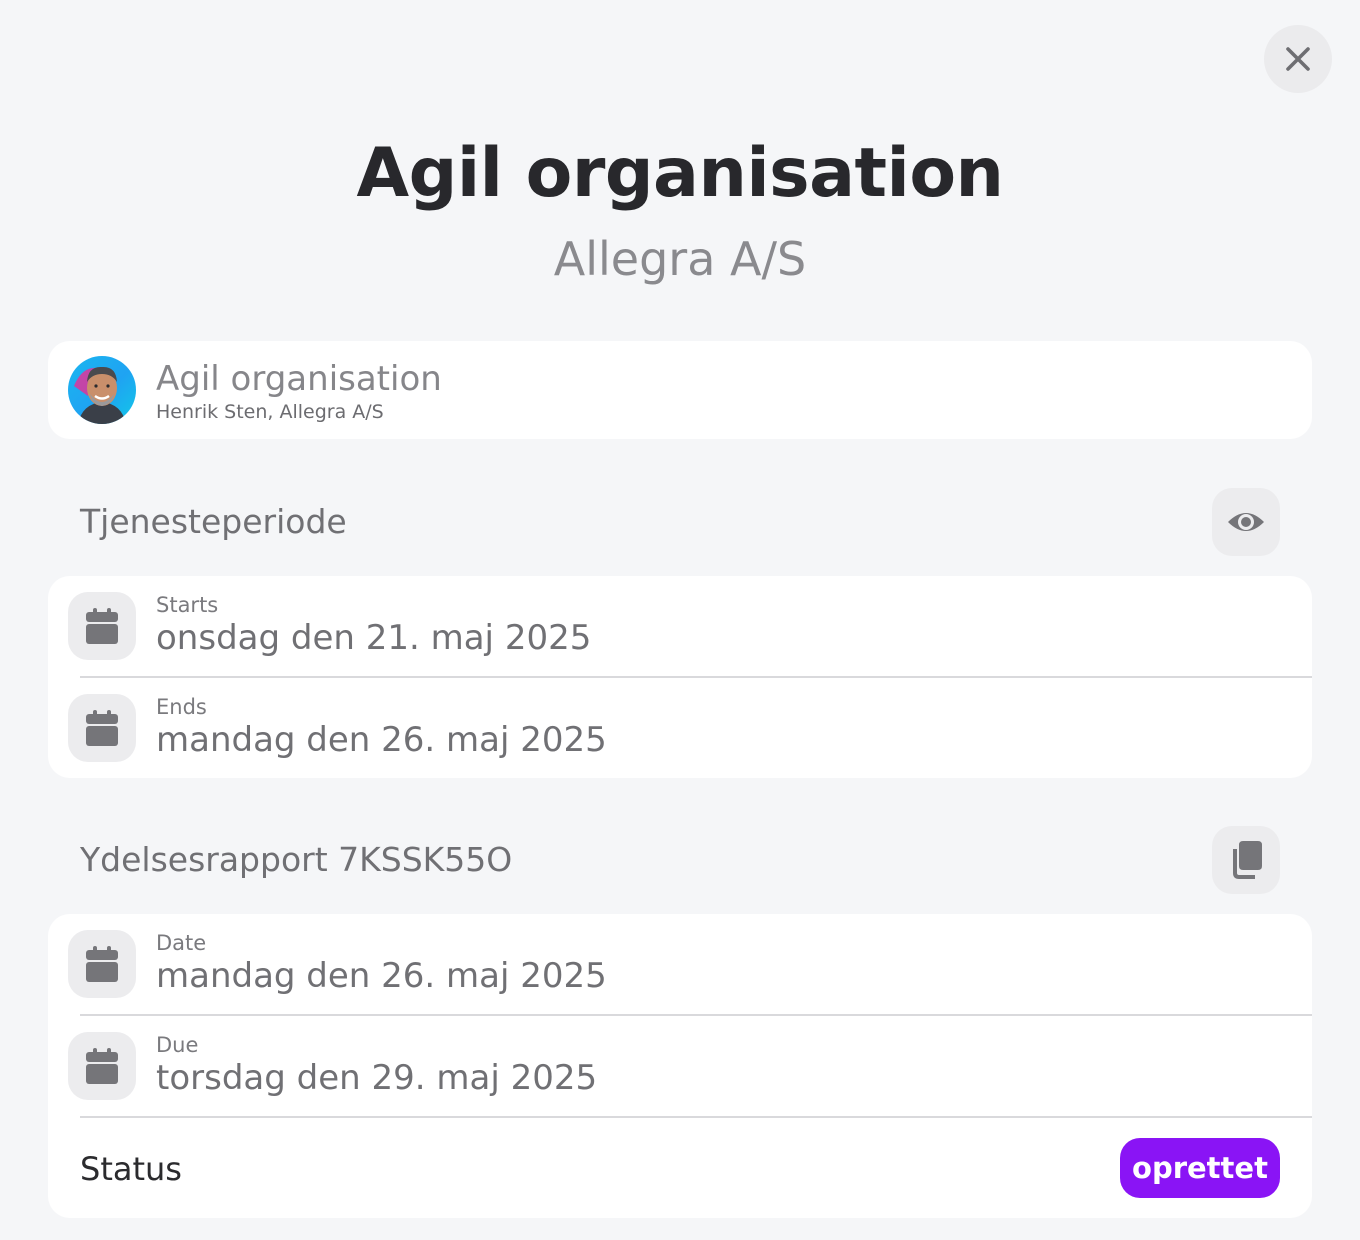 The width and height of the screenshot is (1360, 1240). I want to click on list-item: Ends mandag den 26. maj 2025, so click(680, 729).